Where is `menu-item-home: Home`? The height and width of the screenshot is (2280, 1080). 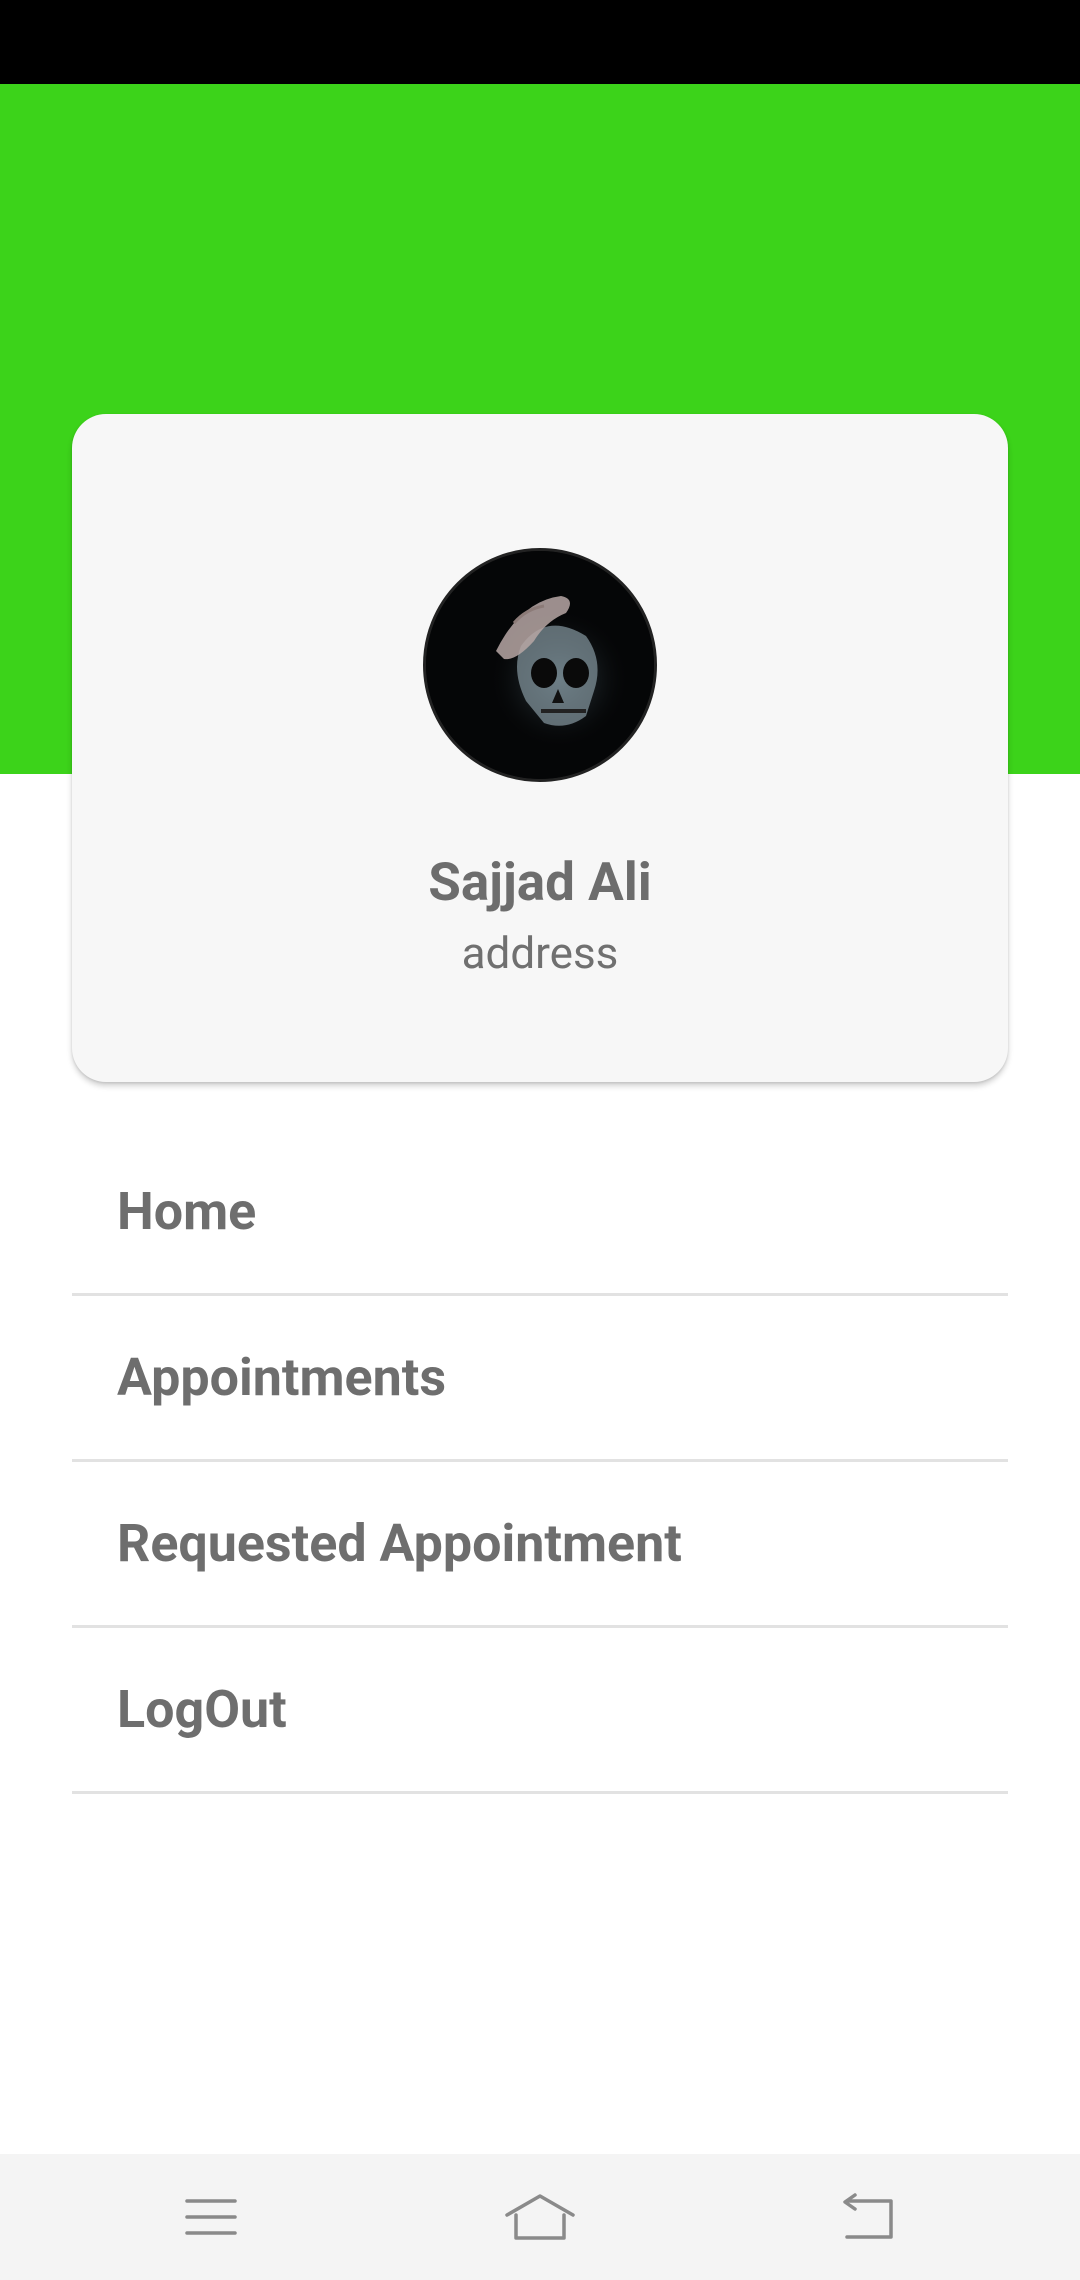 menu-item-home: Home is located at coordinates (540, 1213).